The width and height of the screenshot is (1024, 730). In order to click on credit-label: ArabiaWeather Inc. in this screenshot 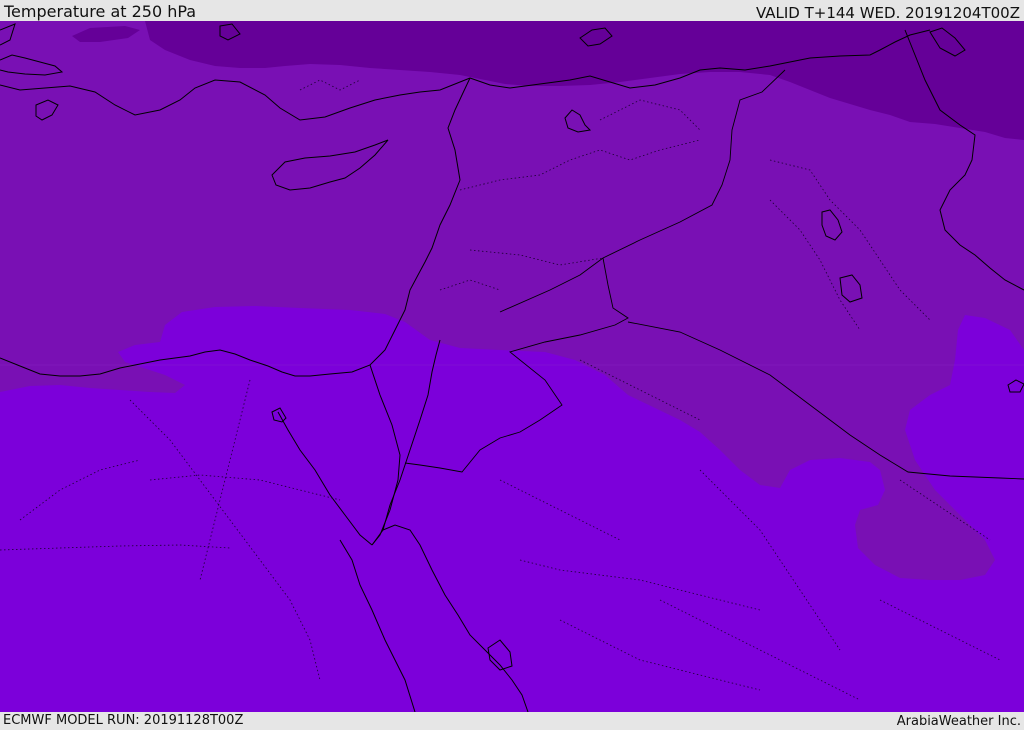, I will do `click(958, 721)`.